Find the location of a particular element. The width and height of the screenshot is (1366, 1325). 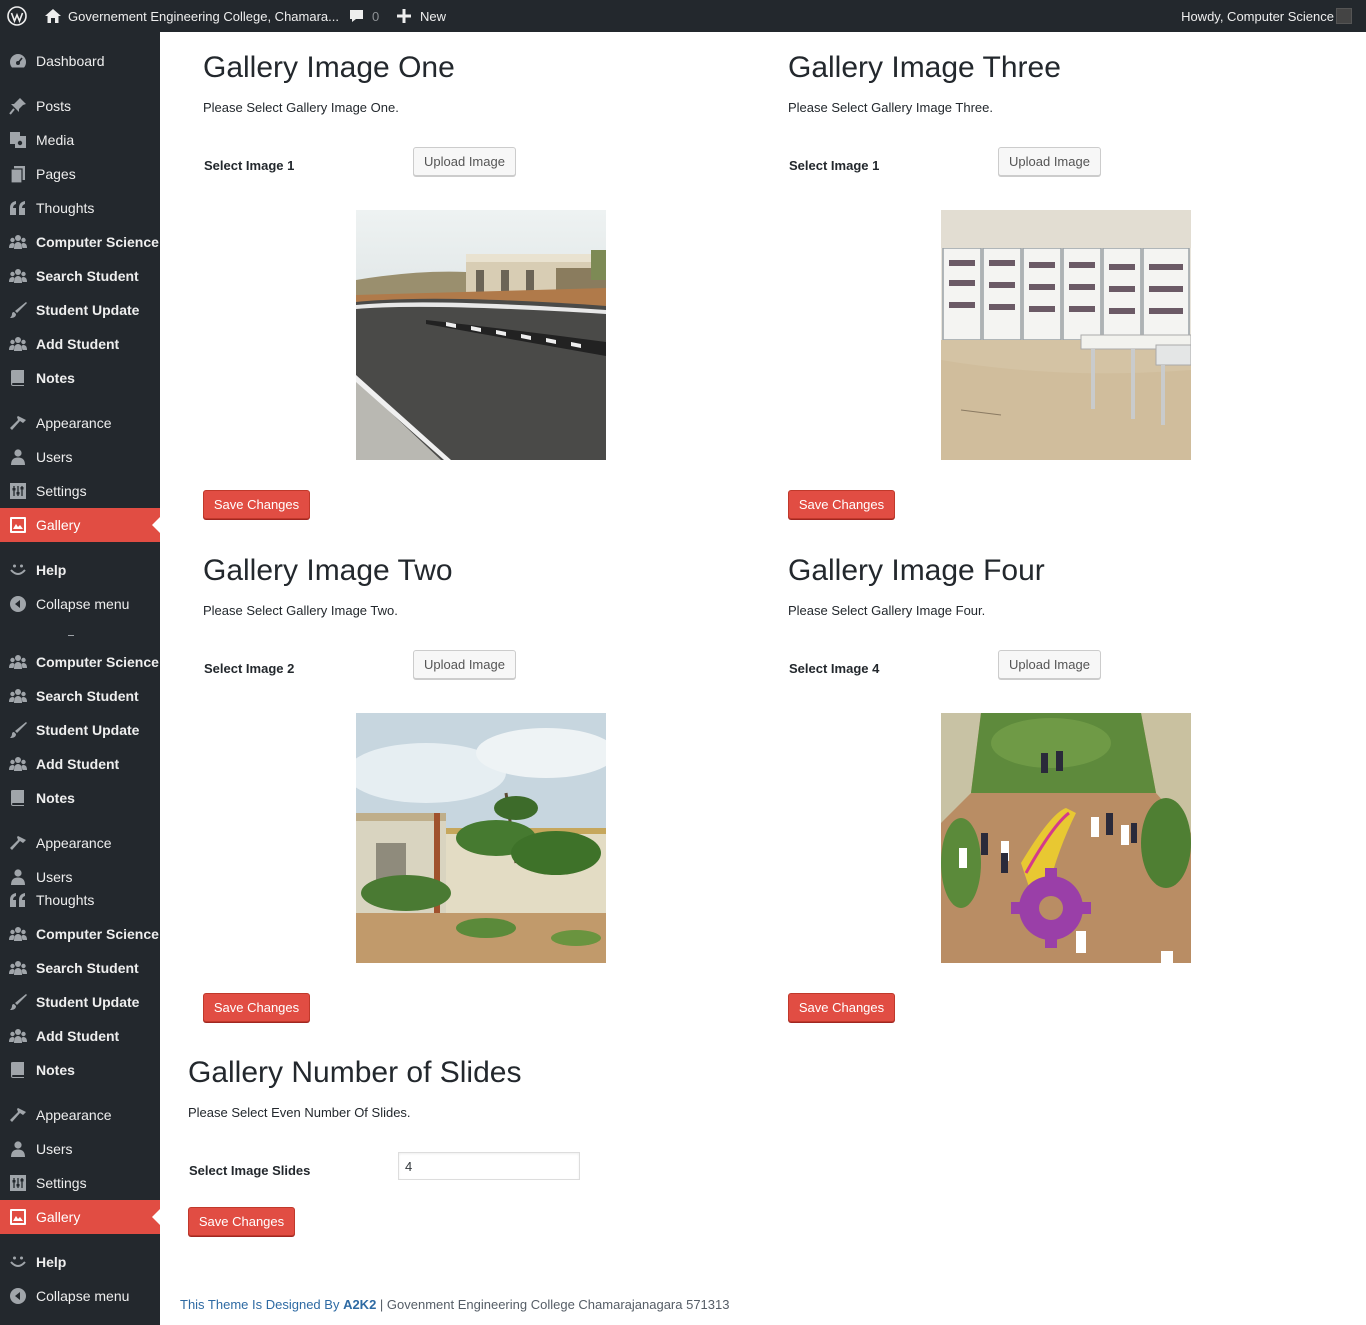

slides-count-input: 4 is located at coordinates (489, 1166).